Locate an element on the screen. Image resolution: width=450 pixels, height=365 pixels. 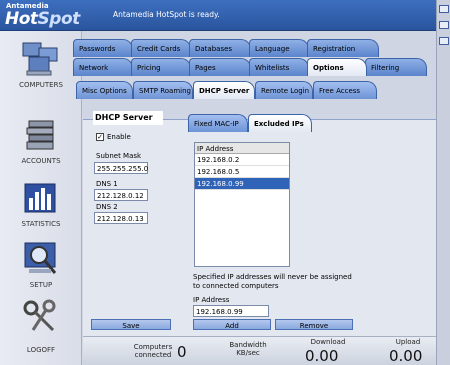
setup-icon is located at coordinates (41, 258).